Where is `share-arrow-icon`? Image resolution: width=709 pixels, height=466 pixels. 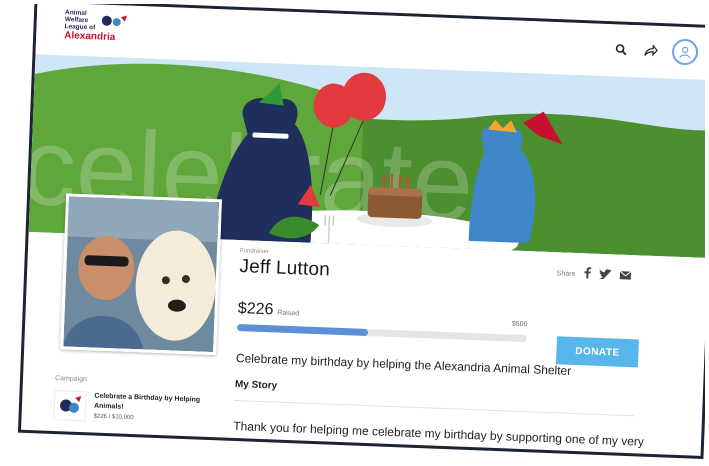
share-arrow-icon is located at coordinates (651, 50).